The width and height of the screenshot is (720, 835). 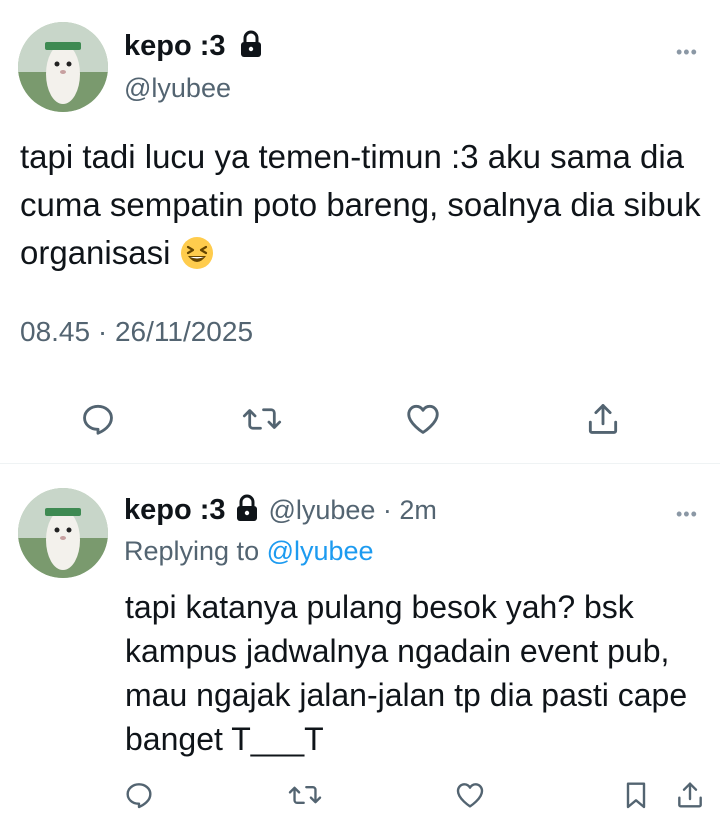 I want to click on more-options-icon: •••, so click(x=687, y=52).